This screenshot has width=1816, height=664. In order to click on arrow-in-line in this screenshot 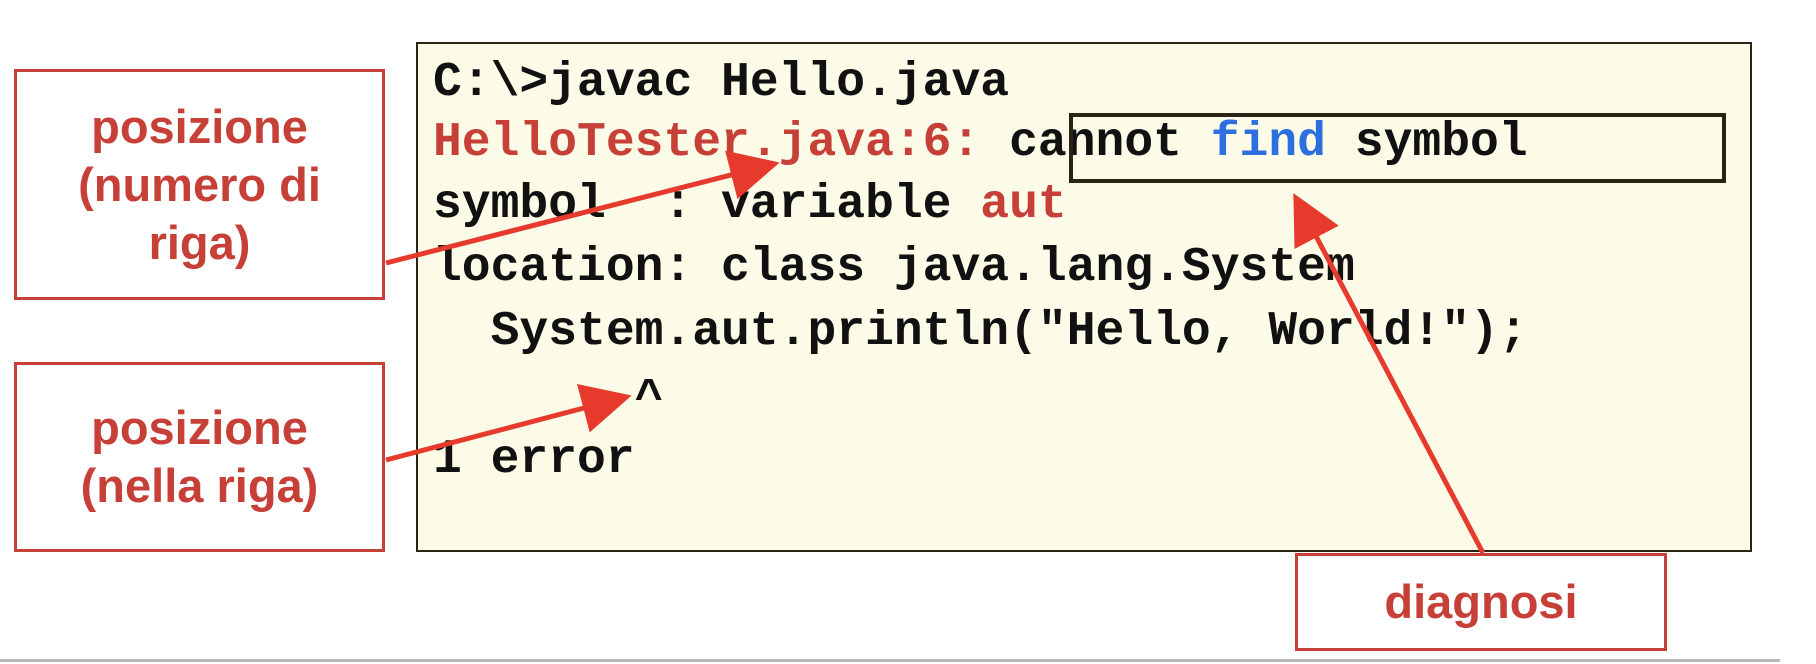, I will do `click(508, 423)`.